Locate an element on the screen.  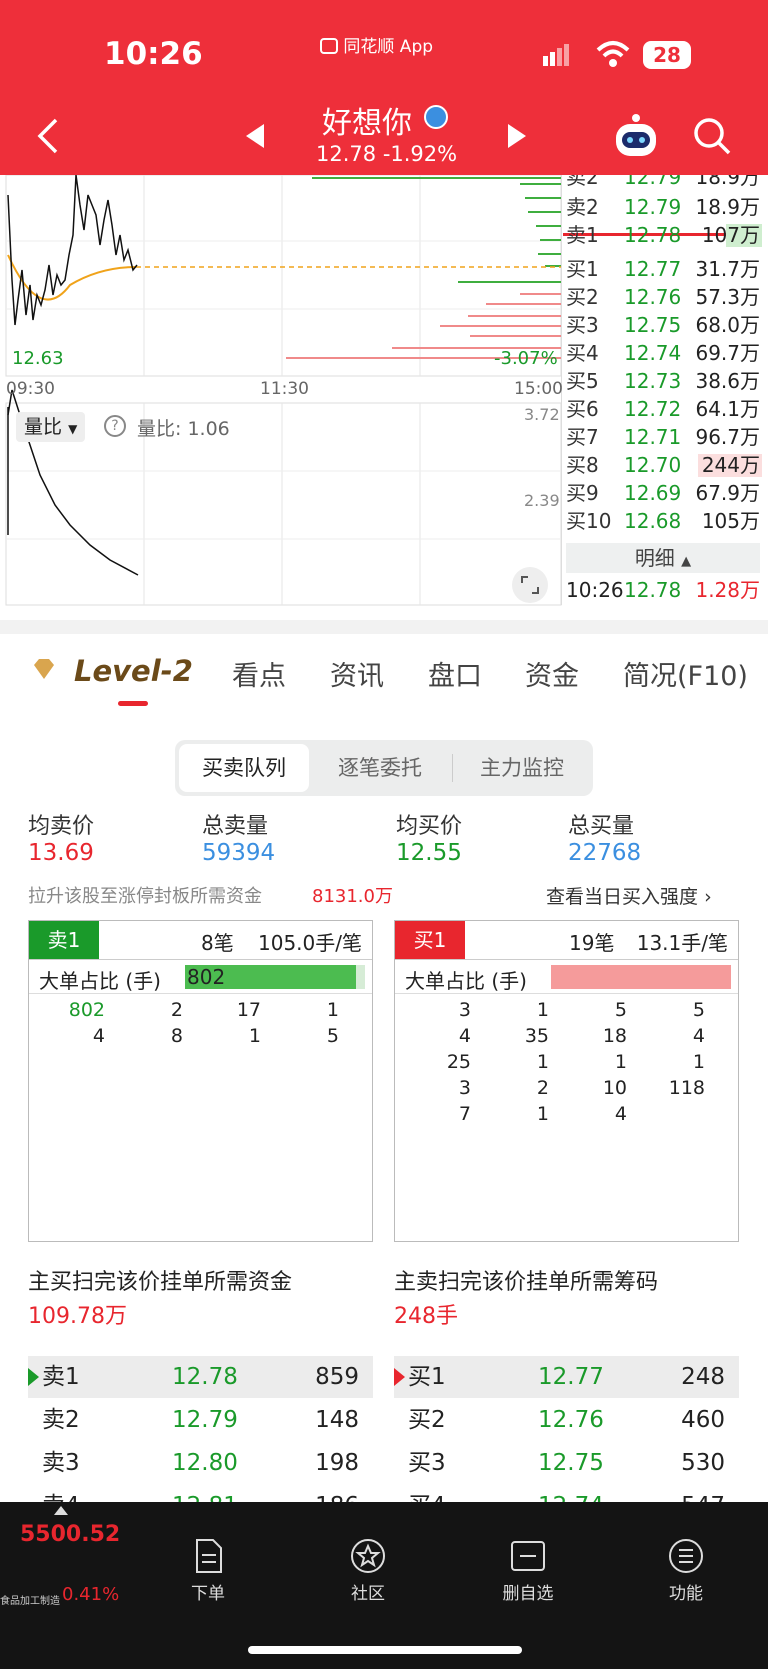
help-icon: ? is located at coordinates (115, 426).